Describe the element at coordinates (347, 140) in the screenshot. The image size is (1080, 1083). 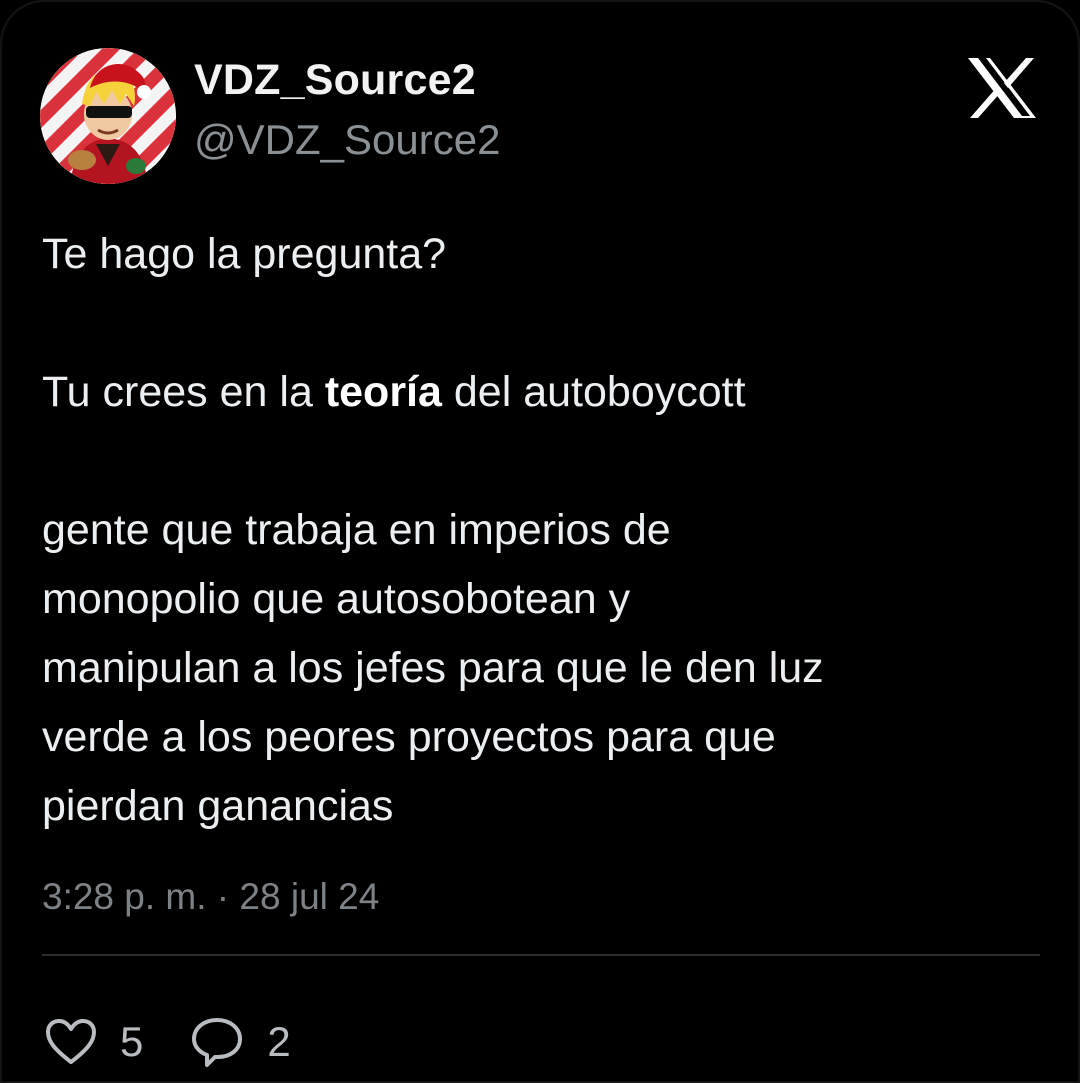
I see `user-handle: @VDZ_Source2` at that location.